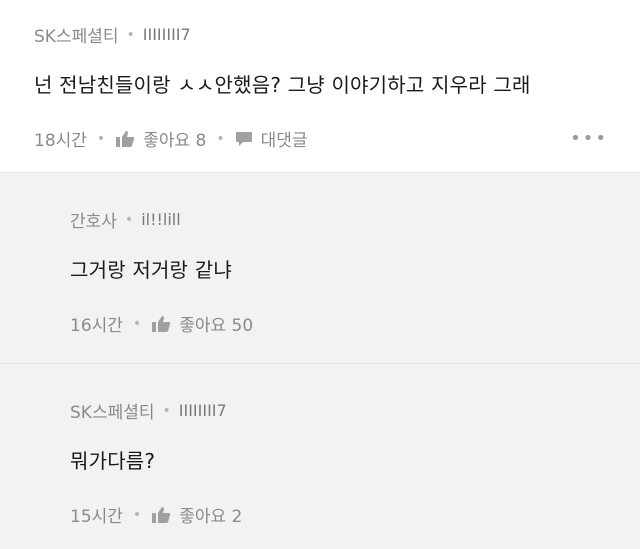  Describe the element at coordinates (211, 517) in the screenshot. I see `like-count: 좋아요 2` at that location.